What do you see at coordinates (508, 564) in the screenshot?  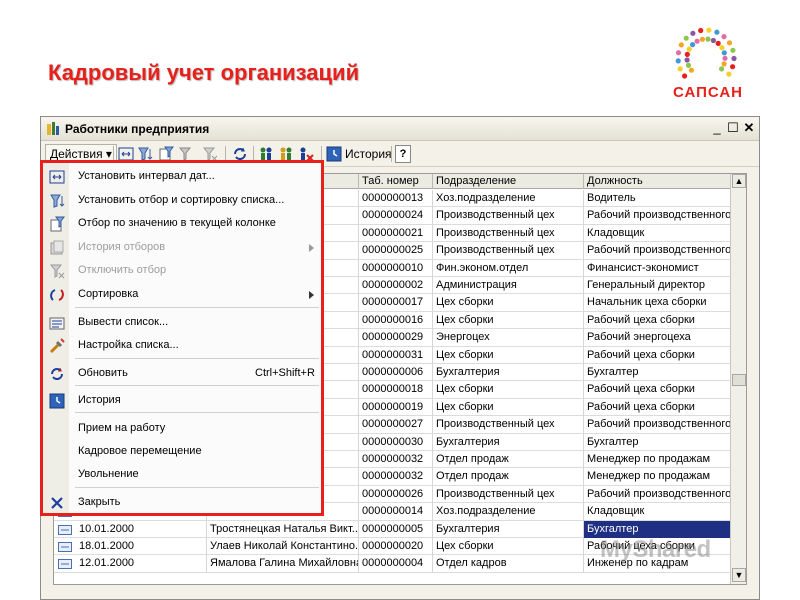 I see `cell-department: Отдел кадров` at bounding box center [508, 564].